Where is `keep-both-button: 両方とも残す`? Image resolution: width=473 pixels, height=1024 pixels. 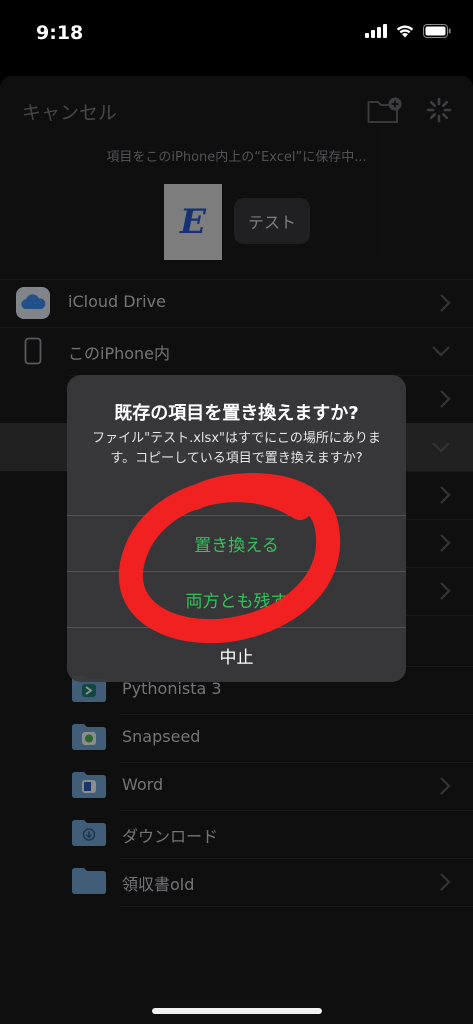 keep-both-button: 両方とも残す is located at coordinates (236, 599).